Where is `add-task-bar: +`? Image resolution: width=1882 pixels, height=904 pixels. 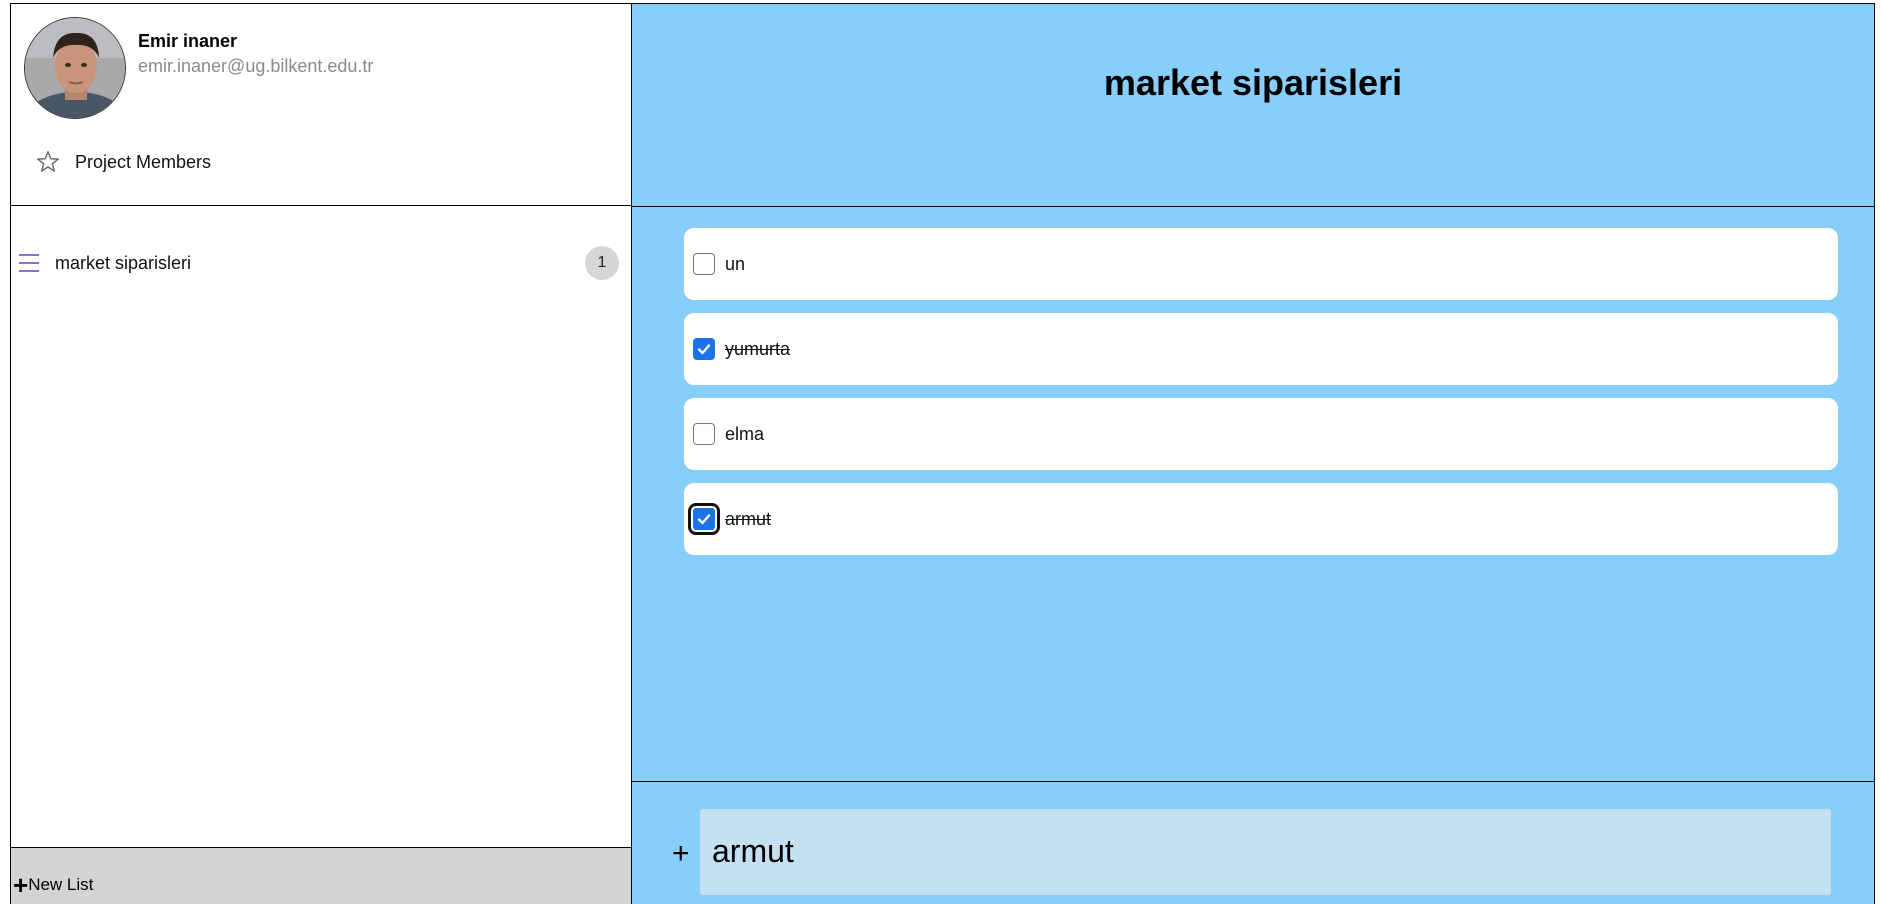 add-task-bar: + is located at coordinates (1253, 842).